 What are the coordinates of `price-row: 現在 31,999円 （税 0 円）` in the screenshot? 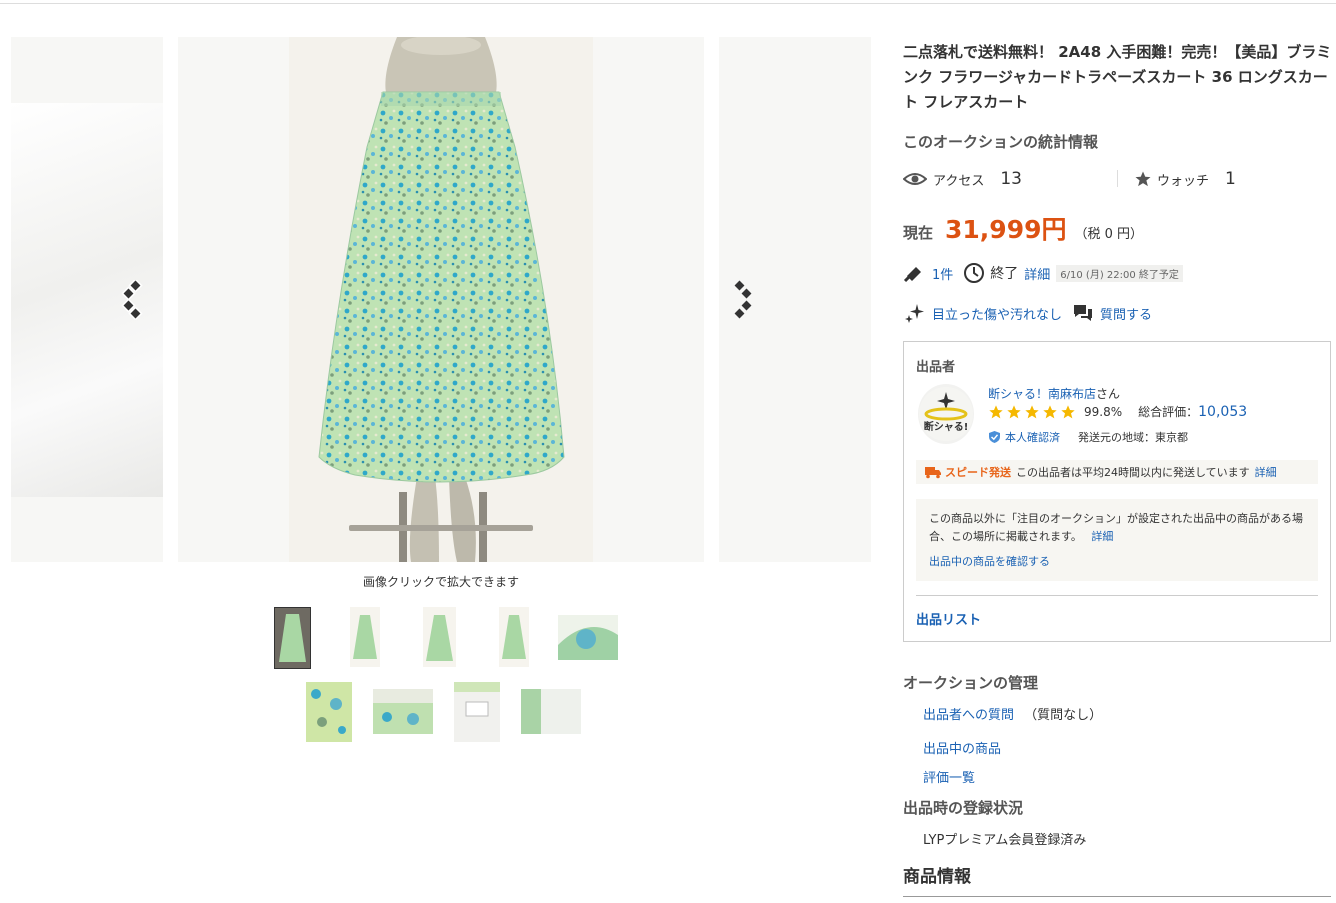 It's located at (1023, 228).